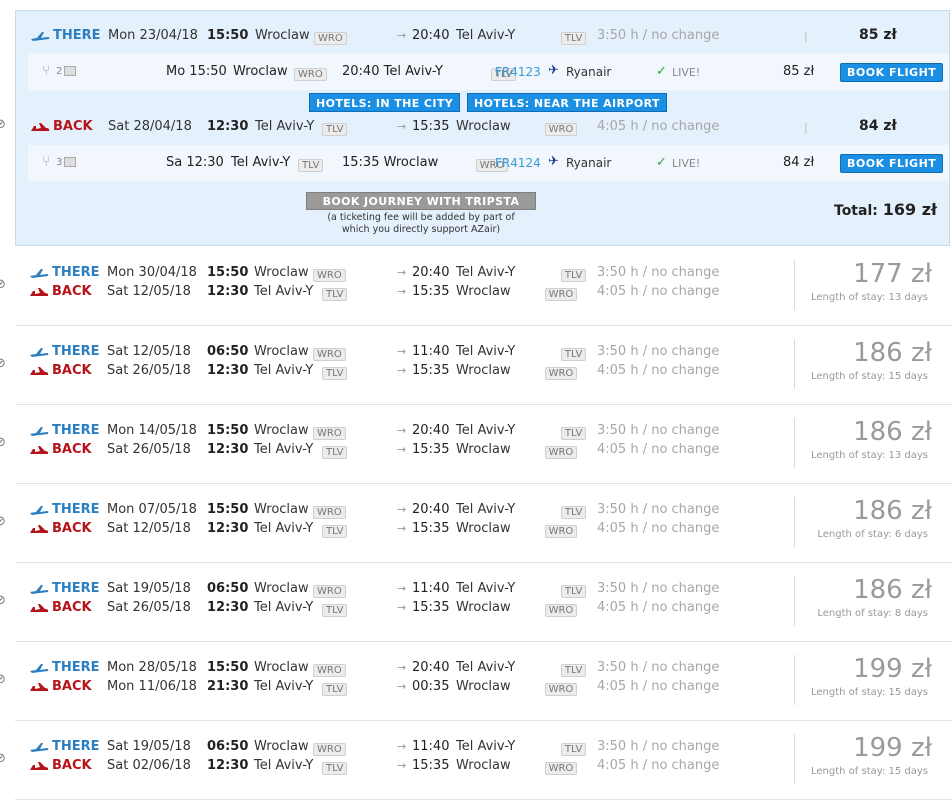 This screenshot has width=952, height=806. What do you see at coordinates (390, 162) in the screenshot?
I see `detail-arrival: 15:35 Wroclaw` at bounding box center [390, 162].